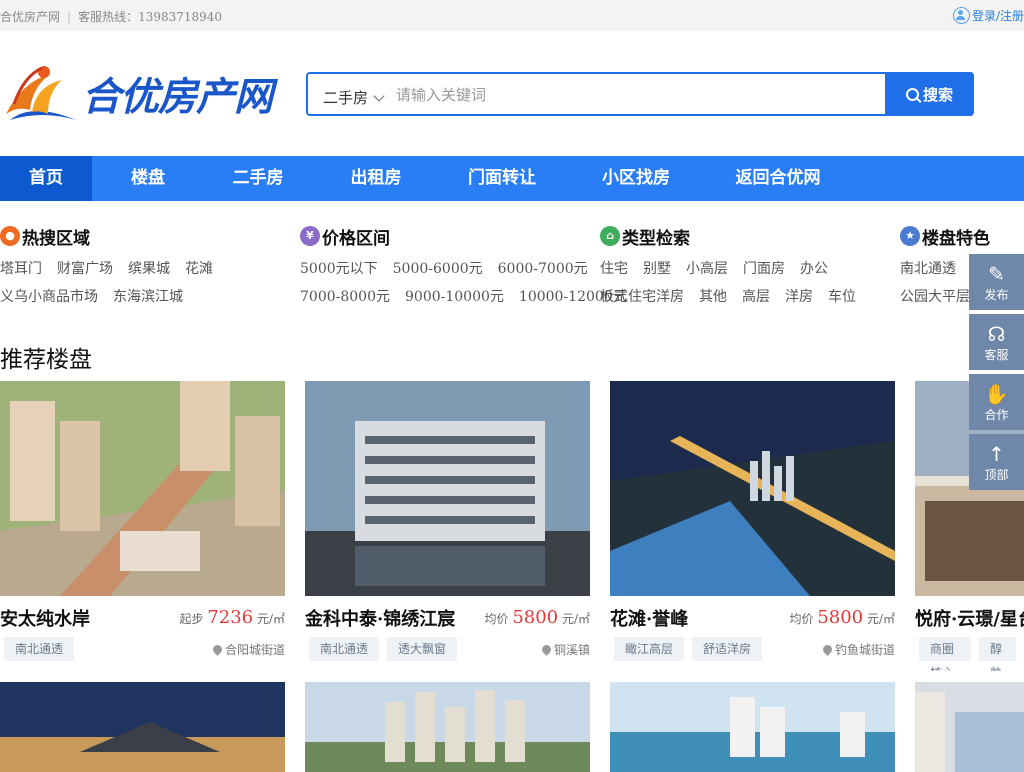 The width and height of the screenshot is (1024, 772). Describe the element at coordinates (912, 94) in the screenshot. I see `search-icon` at that location.